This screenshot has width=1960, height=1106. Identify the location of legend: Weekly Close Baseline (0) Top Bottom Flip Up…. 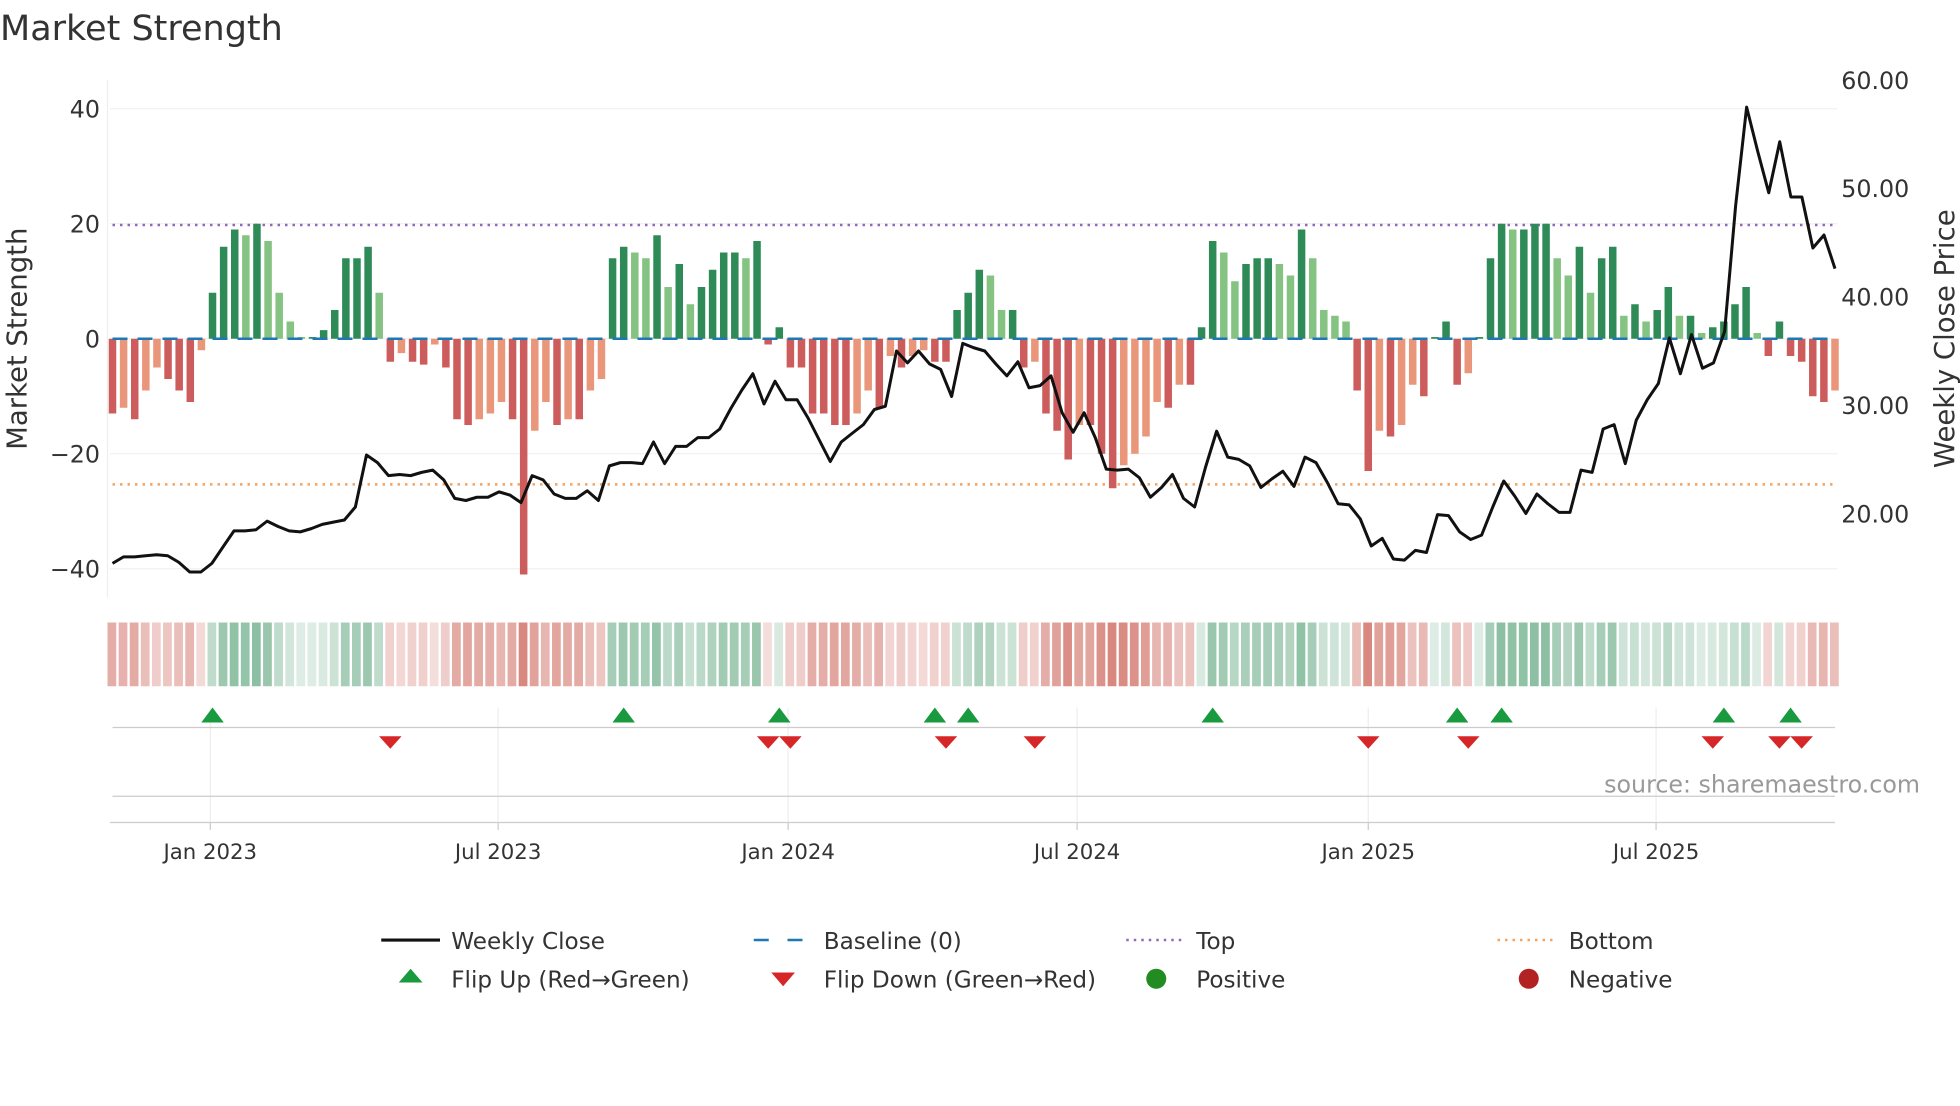
(1026, 961).